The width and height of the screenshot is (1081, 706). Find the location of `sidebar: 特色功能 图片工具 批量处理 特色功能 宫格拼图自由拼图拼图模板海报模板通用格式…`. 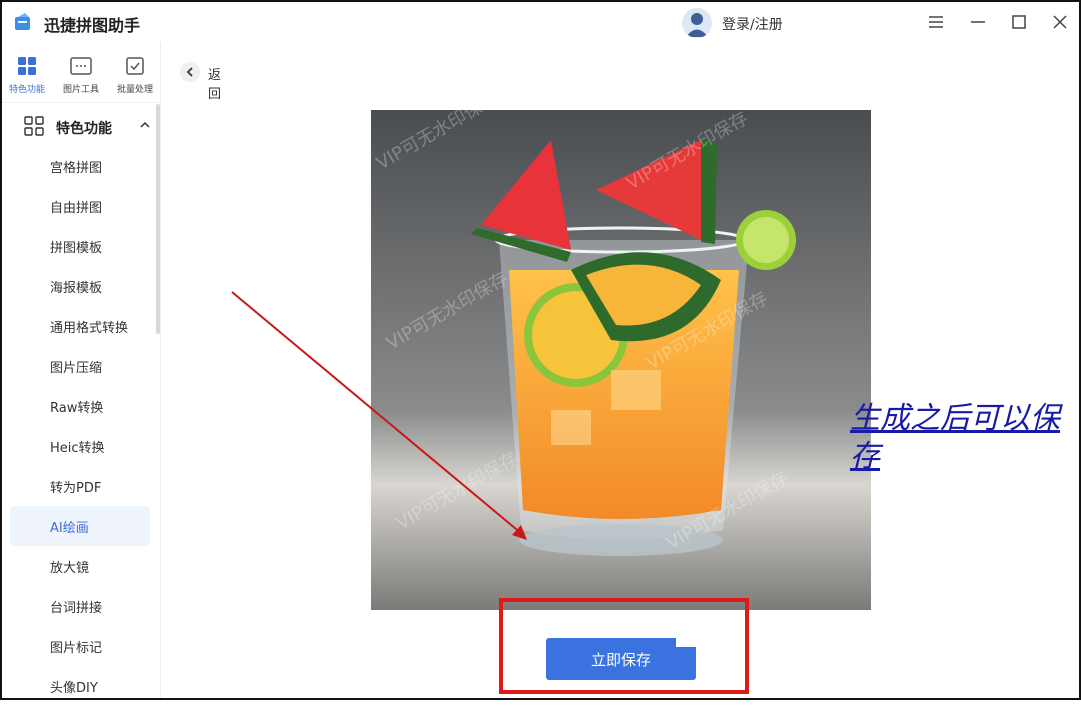

sidebar: 特色功能 图片工具 批量处理 特色功能 宫格拼图自由拼图拼图模板海报模板通用格式… is located at coordinates (81, 370).